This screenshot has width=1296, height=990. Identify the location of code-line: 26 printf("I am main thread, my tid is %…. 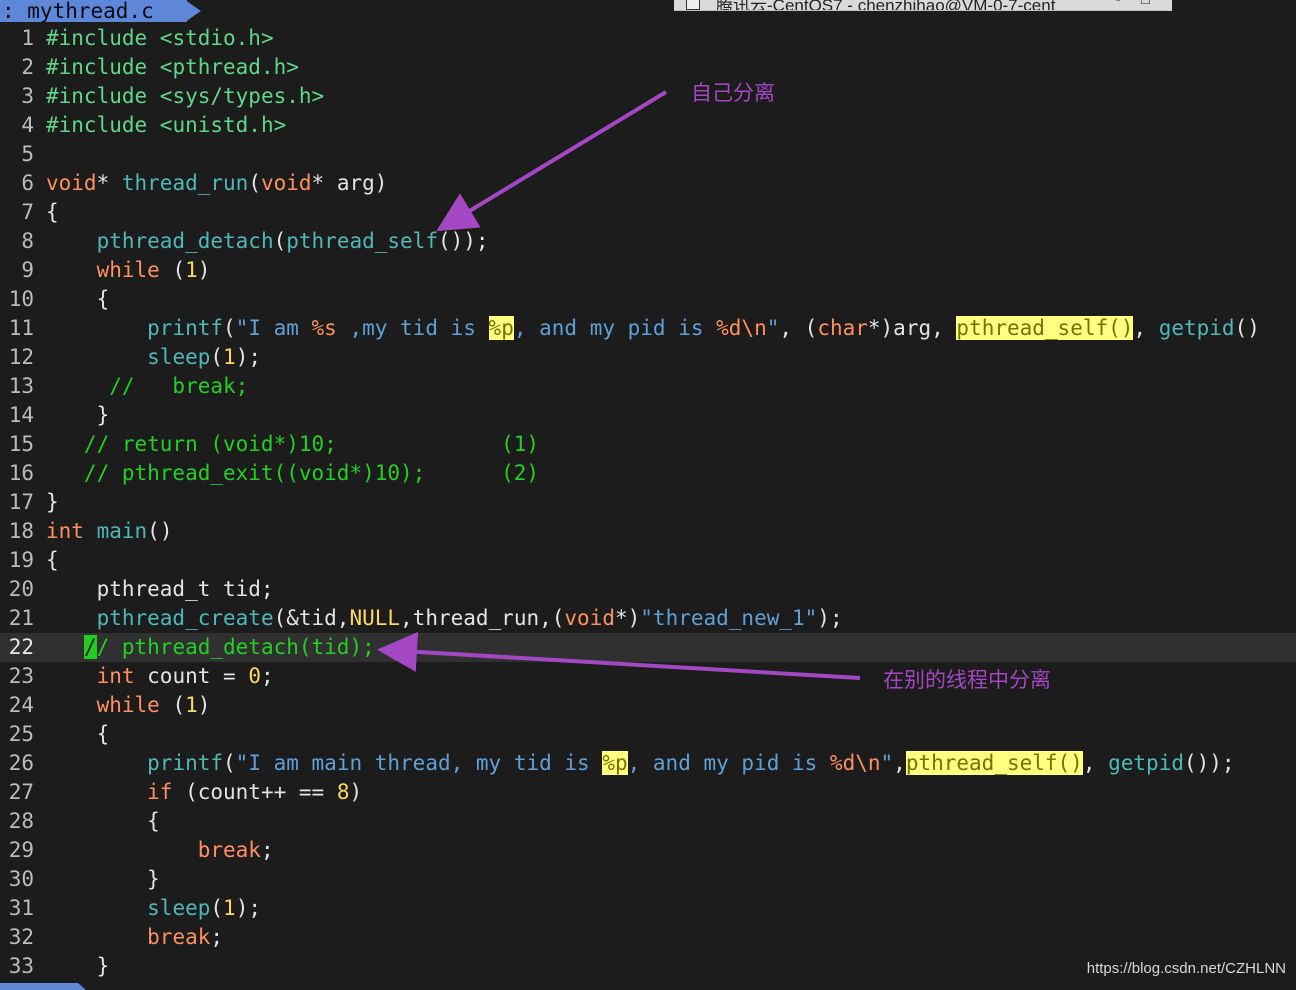
(648, 763).